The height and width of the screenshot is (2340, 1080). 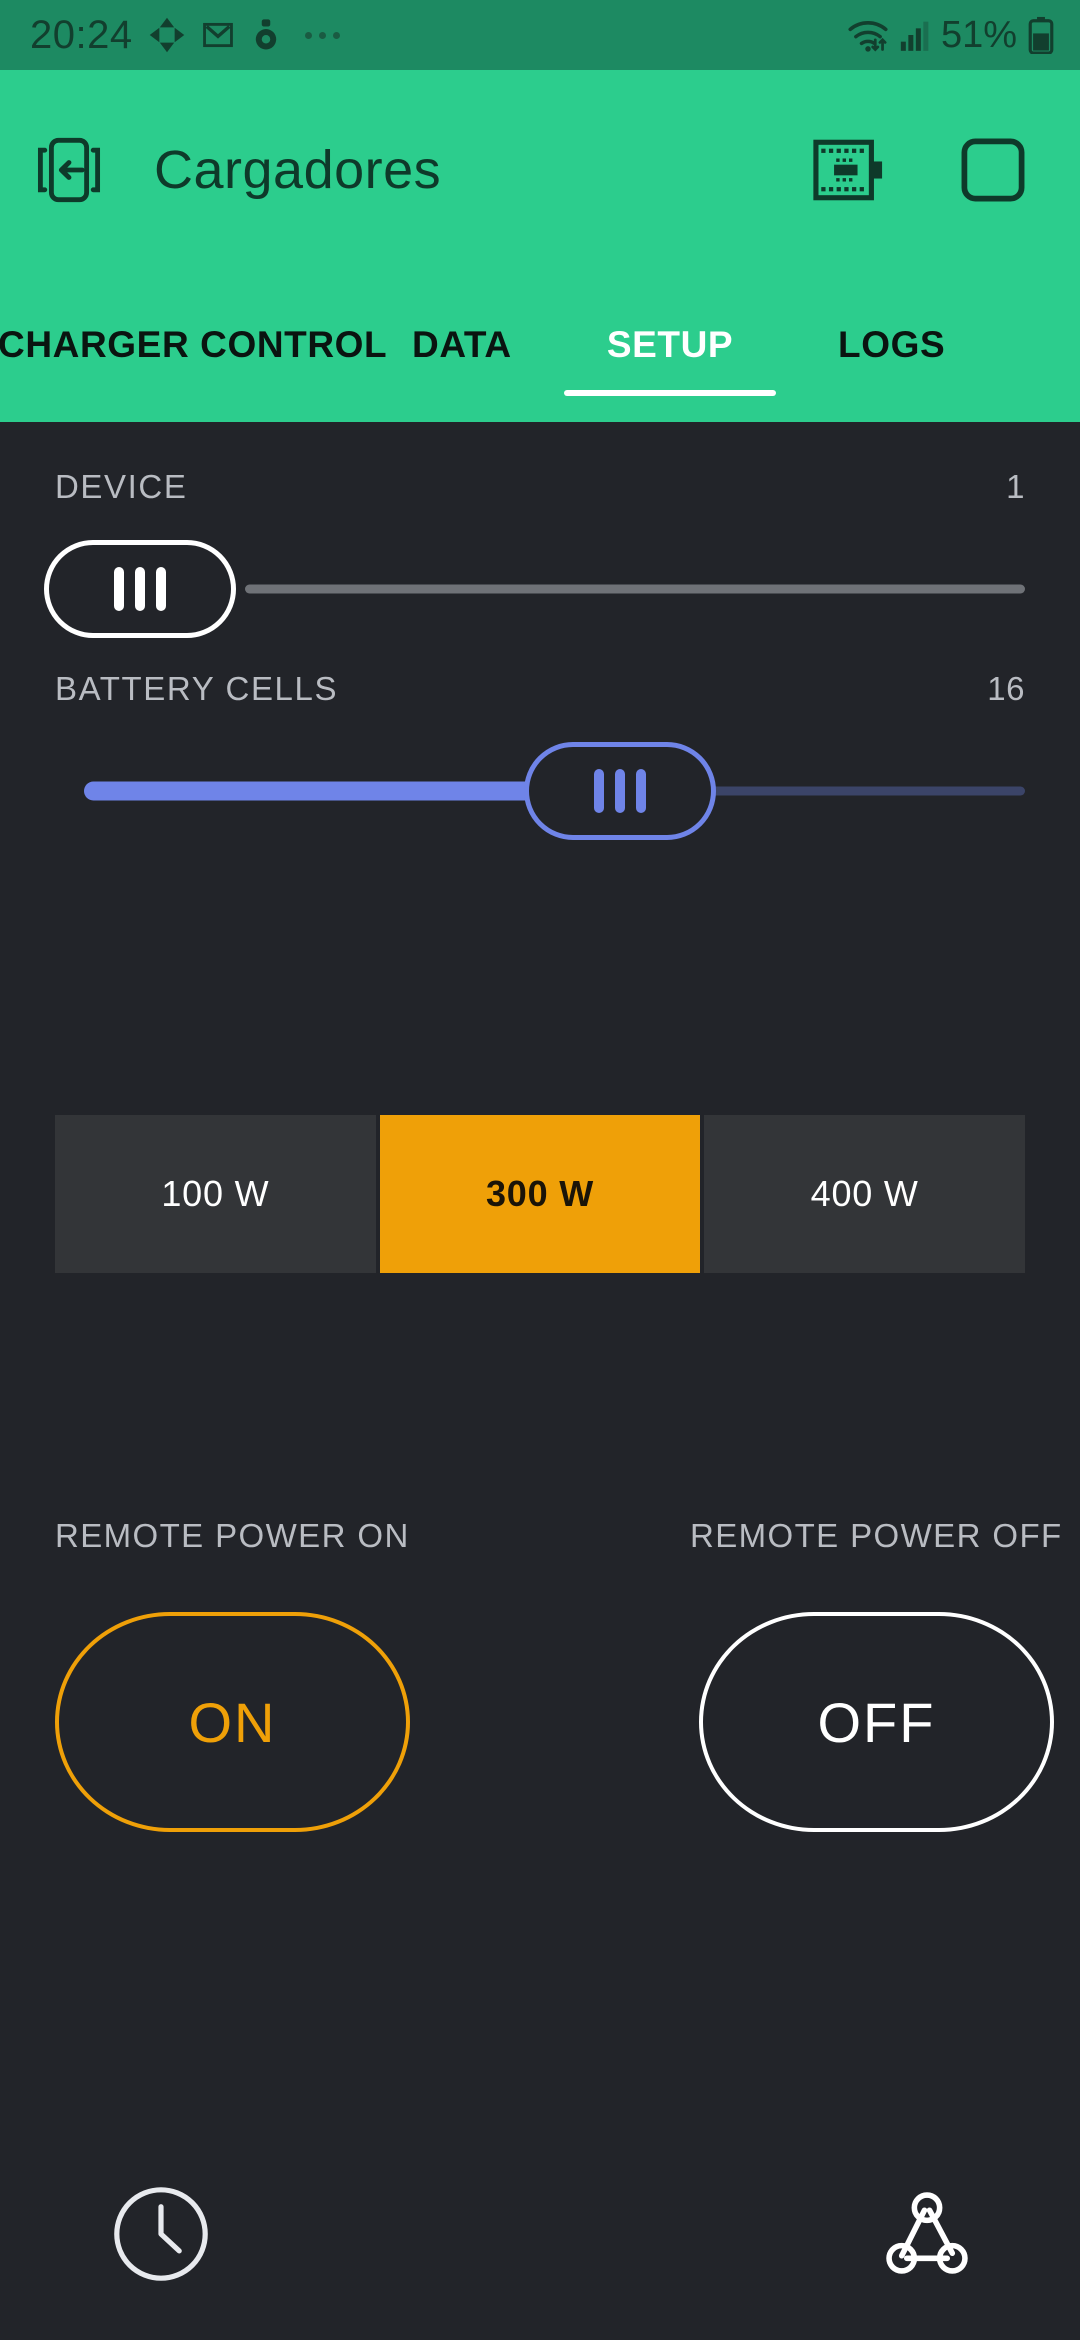 What do you see at coordinates (620, 791) in the screenshot?
I see `battery-cells-slider-thumb` at bounding box center [620, 791].